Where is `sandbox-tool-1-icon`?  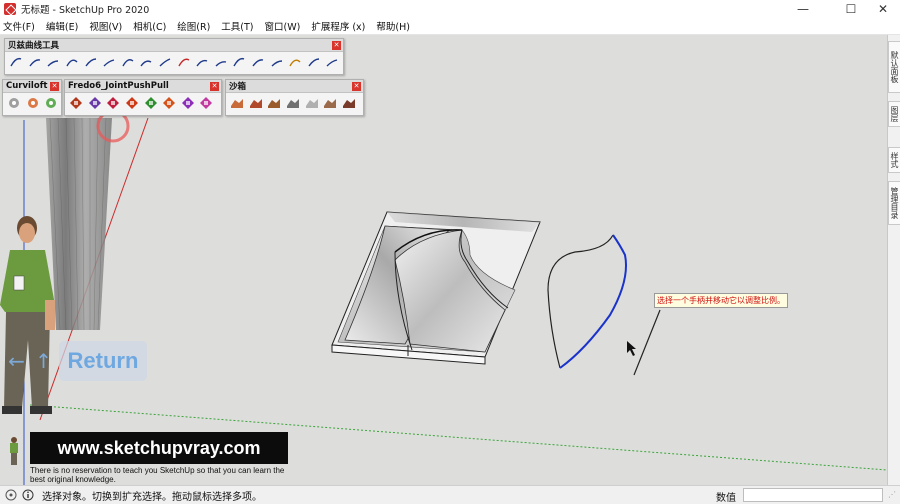 sandbox-tool-1-icon is located at coordinates (237, 103).